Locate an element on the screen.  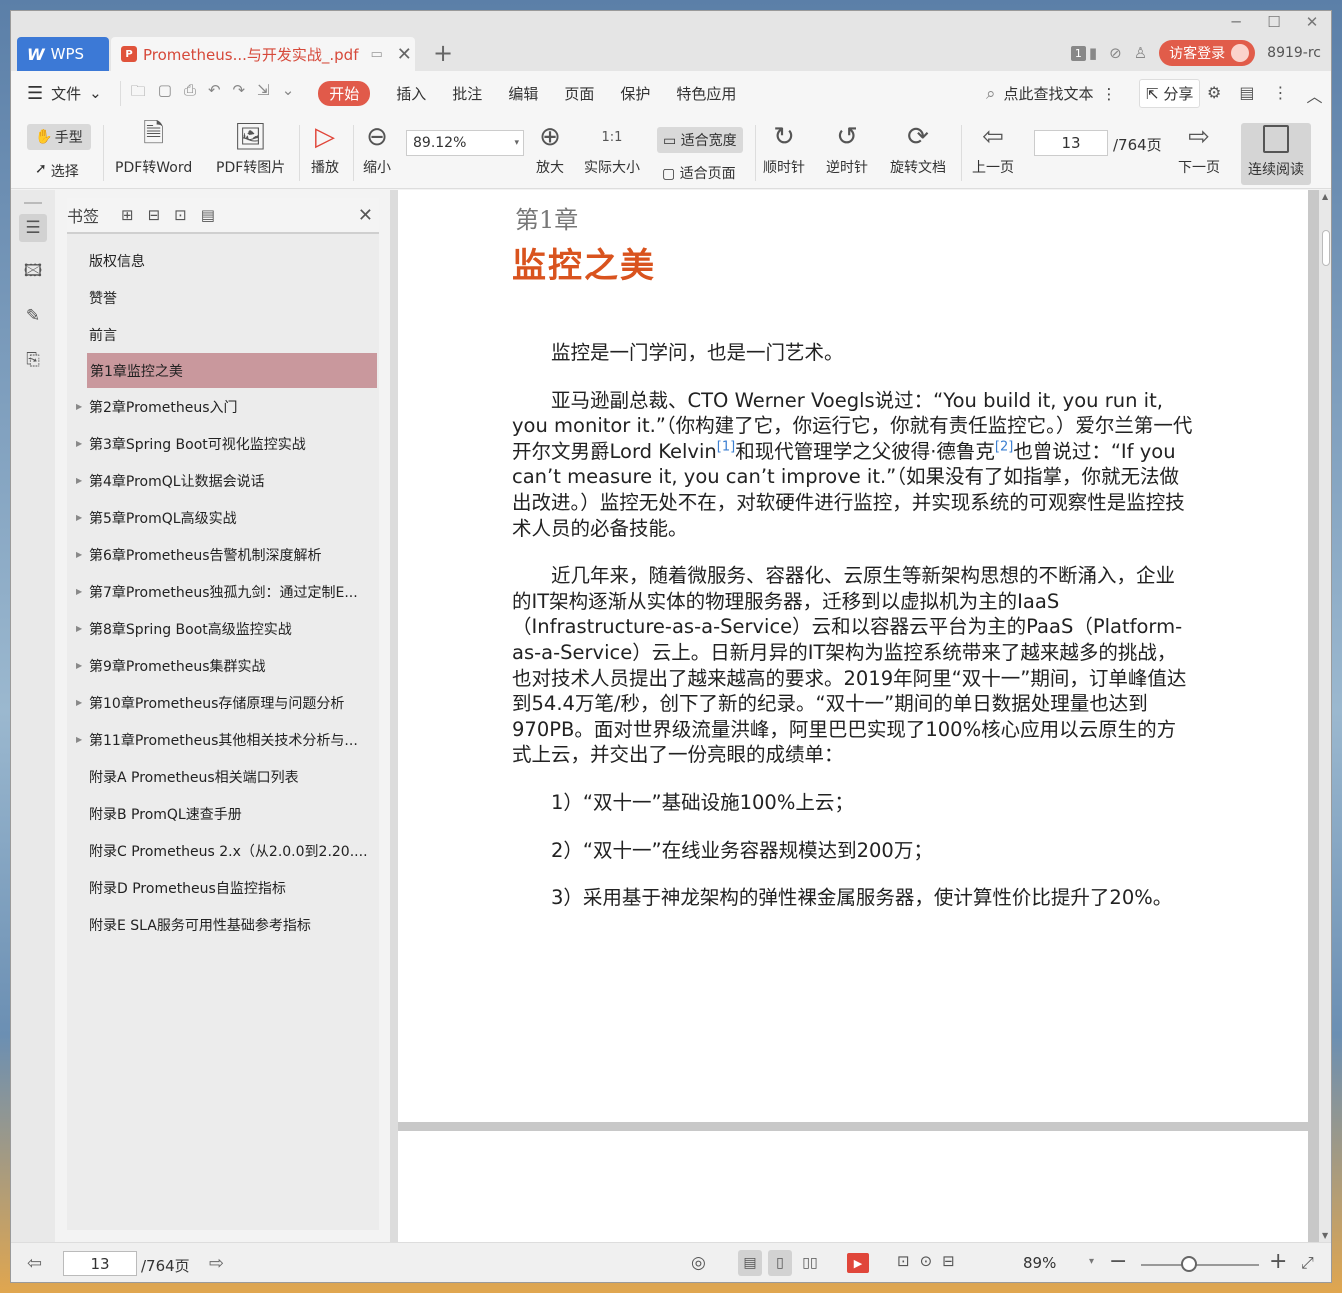
close-window-button: ✕ is located at coordinates (1312, 22).